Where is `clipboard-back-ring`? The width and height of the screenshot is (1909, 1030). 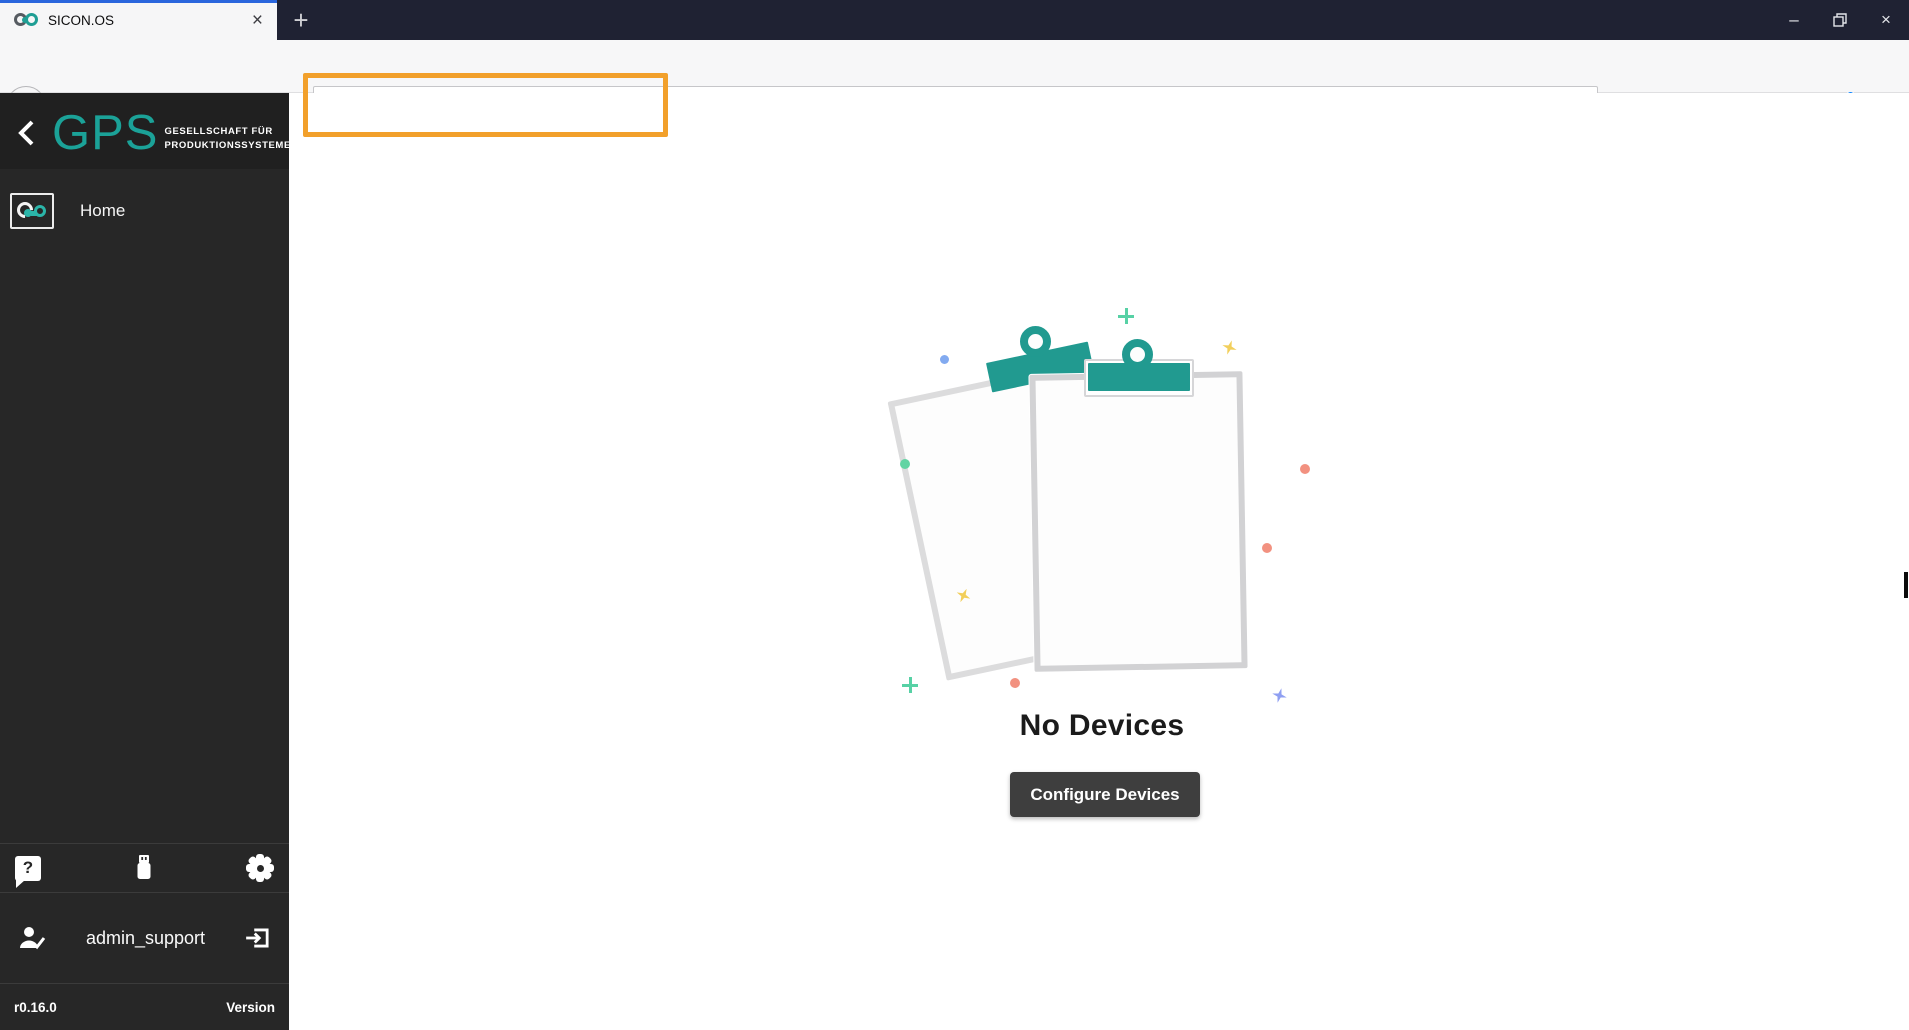 clipboard-back-ring is located at coordinates (1035, 341).